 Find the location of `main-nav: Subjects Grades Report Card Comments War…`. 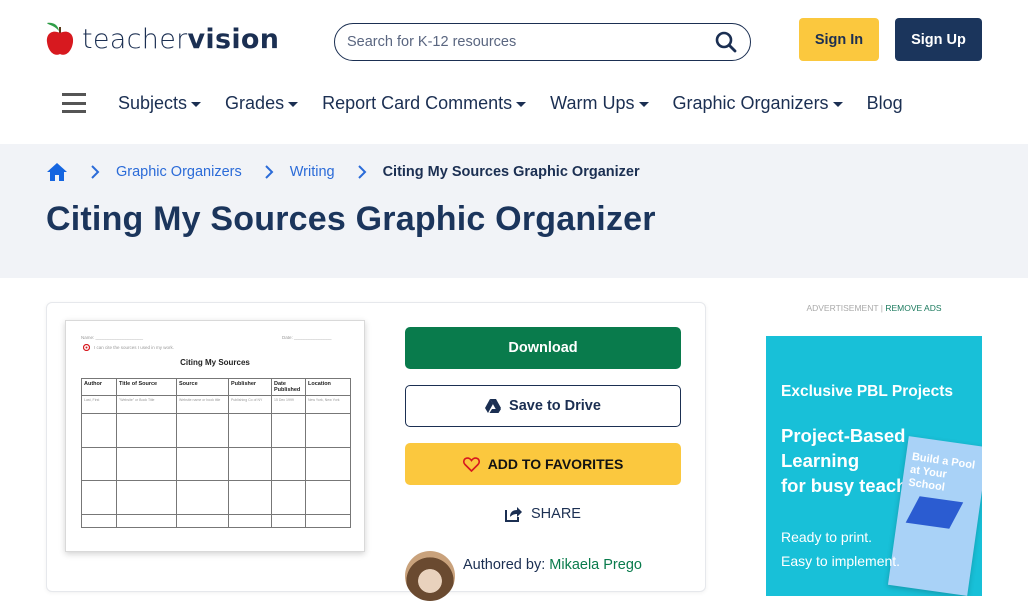

main-nav: Subjects Grades Report Card Comments War… is located at coordinates (494, 103).